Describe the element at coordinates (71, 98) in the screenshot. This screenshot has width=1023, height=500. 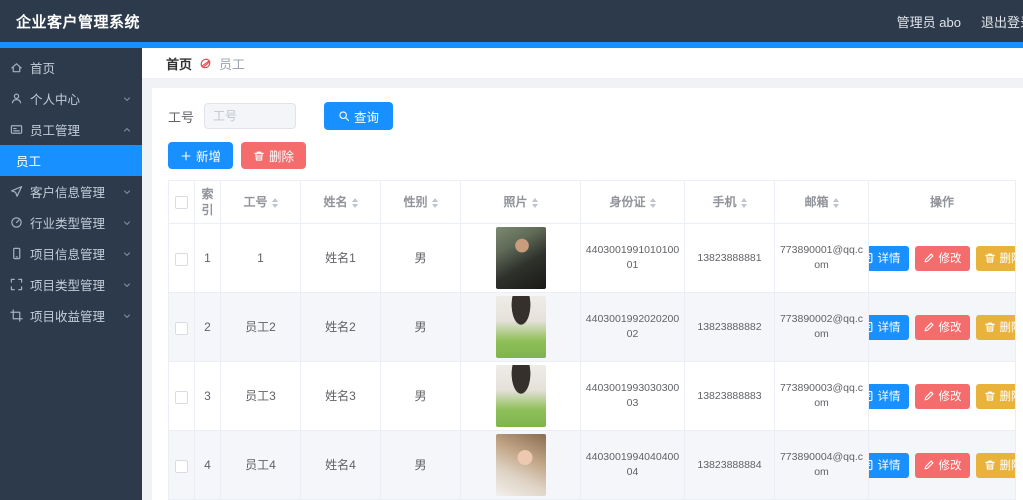
I see `sidebar-item-personal-center: 个人中心` at that location.